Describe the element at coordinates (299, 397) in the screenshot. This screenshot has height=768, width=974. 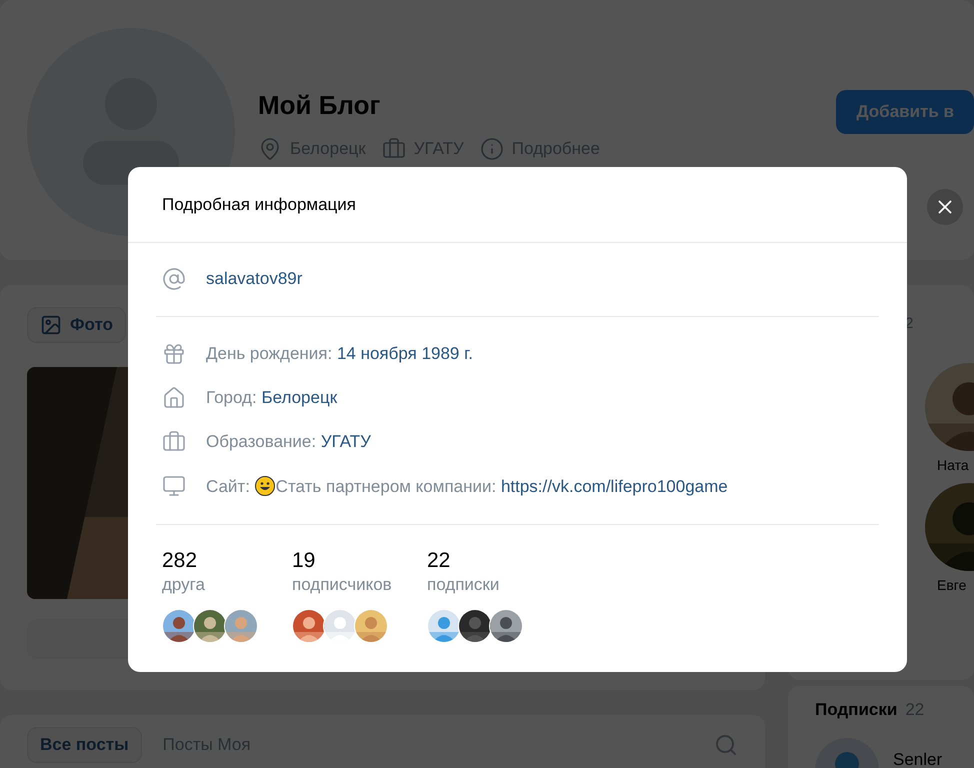
I see `detail-link: Белорецк` at that location.